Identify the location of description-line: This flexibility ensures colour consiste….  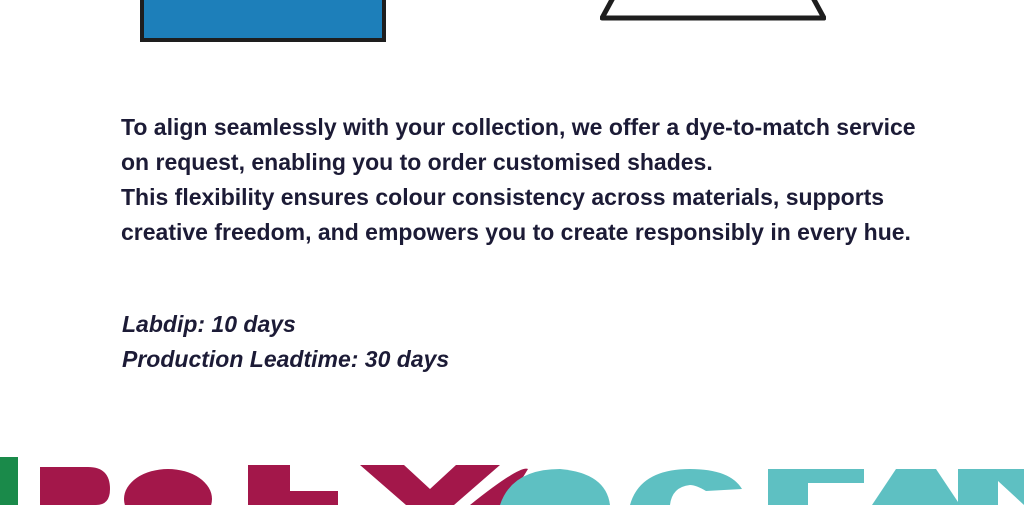
(503, 197).